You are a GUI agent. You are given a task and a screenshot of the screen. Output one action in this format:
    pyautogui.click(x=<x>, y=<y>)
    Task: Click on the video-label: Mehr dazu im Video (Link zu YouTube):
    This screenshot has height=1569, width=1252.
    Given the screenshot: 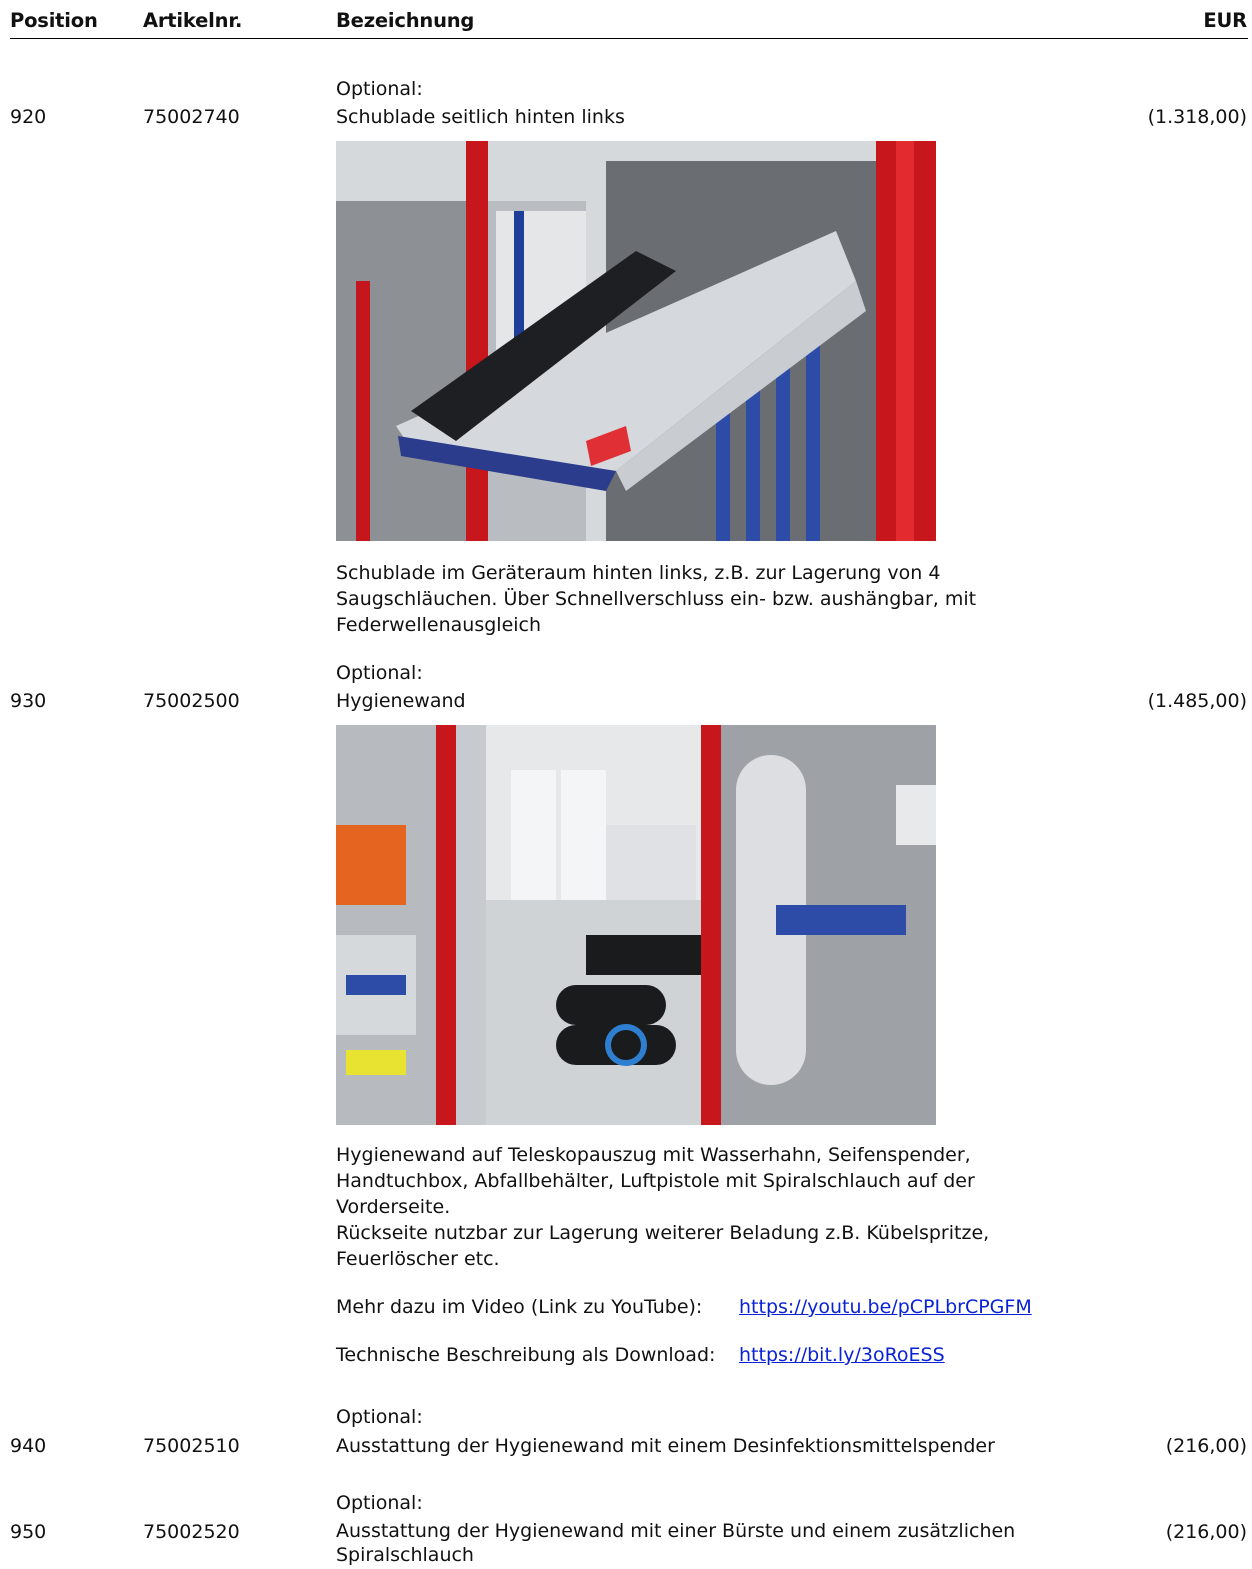 What is the action you would take?
    pyautogui.click(x=519, y=1307)
    